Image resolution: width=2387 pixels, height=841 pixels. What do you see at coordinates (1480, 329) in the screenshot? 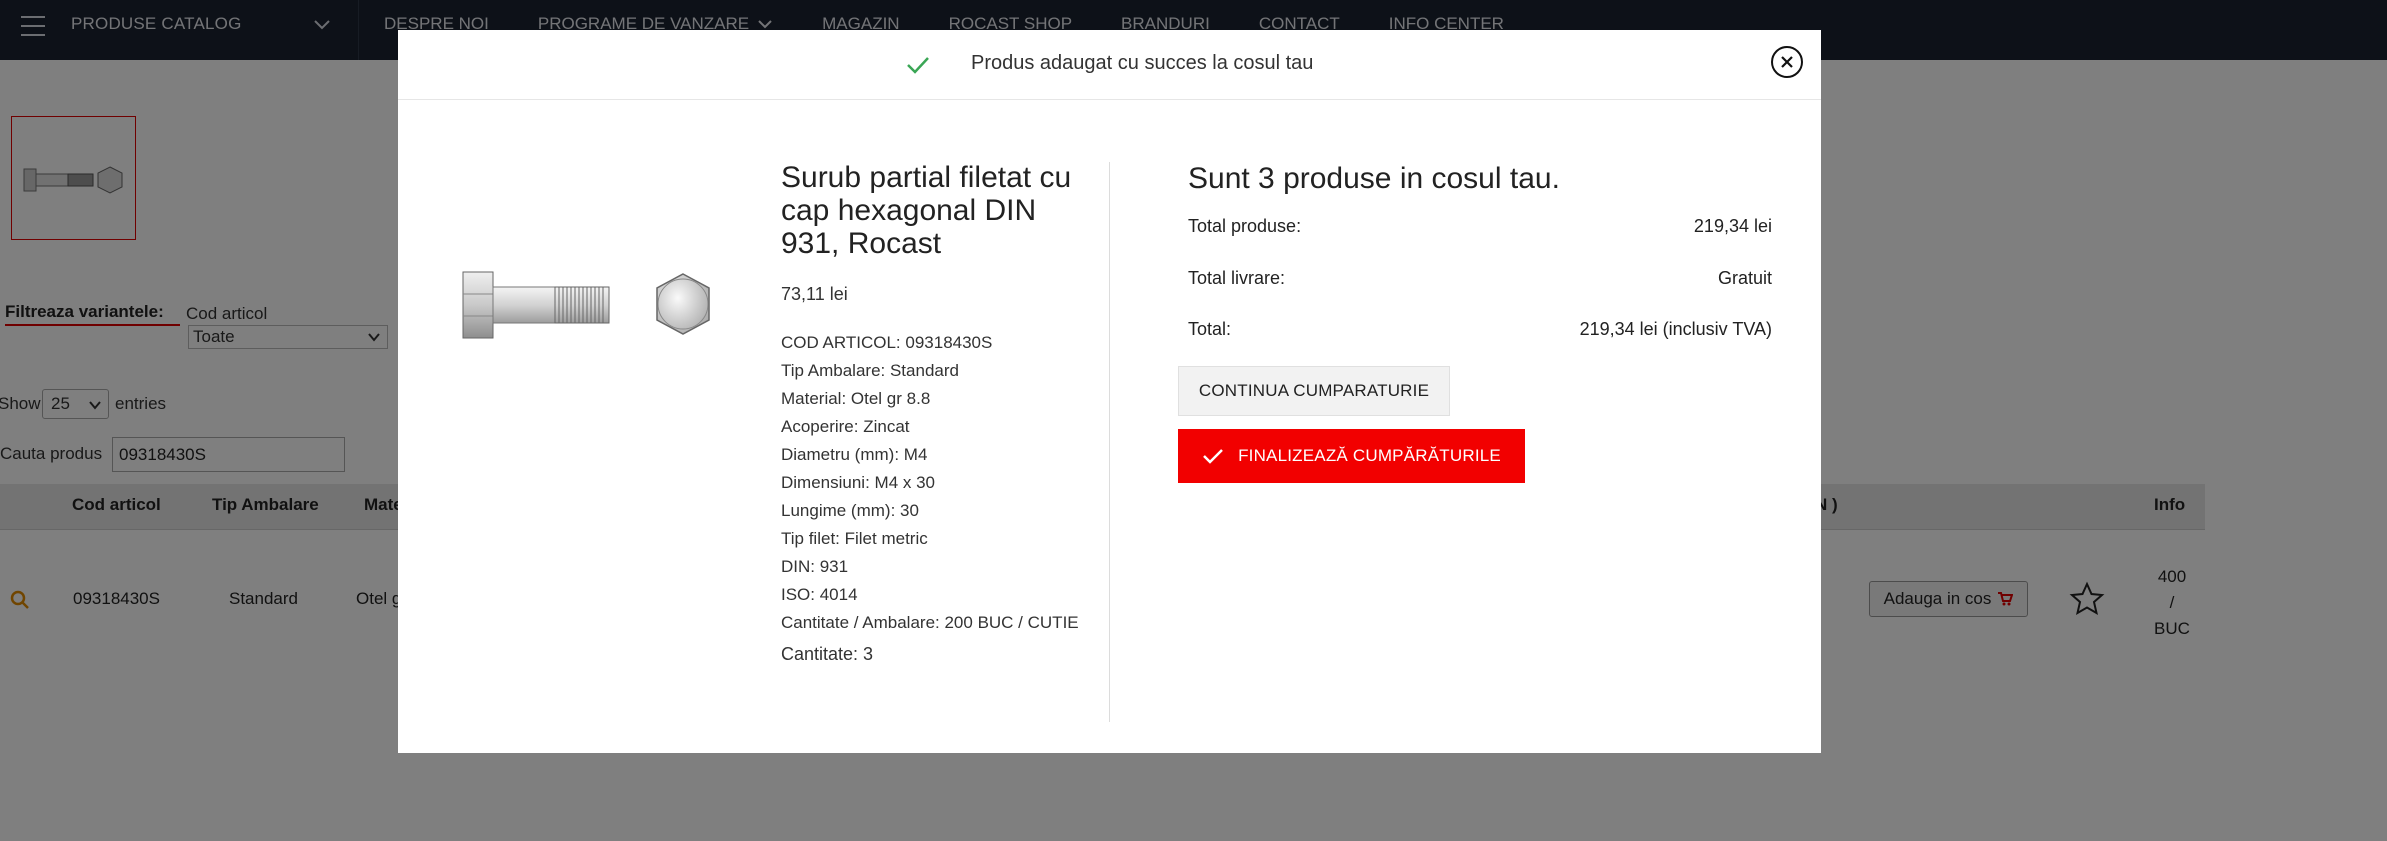
I see `summary-total: Total: 219,34 lei (inclusiv TVA)` at bounding box center [1480, 329].